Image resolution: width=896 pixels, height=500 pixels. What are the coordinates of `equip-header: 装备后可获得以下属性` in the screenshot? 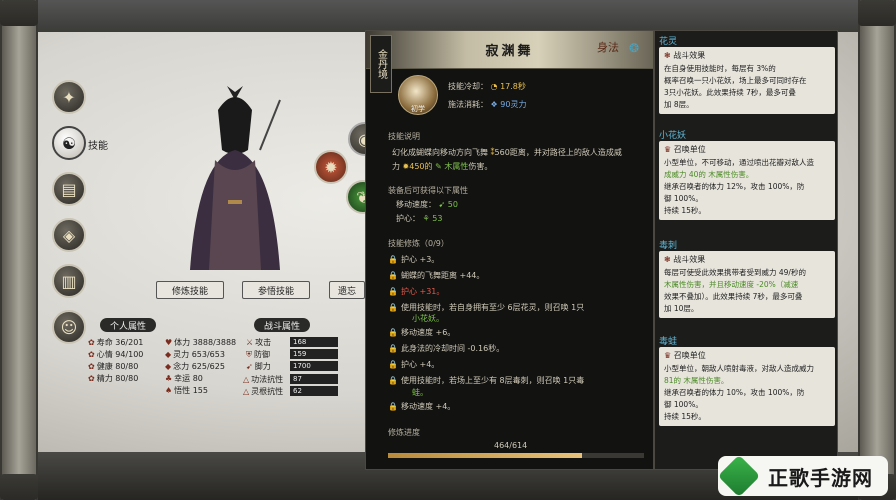 It's located at (428, 190).